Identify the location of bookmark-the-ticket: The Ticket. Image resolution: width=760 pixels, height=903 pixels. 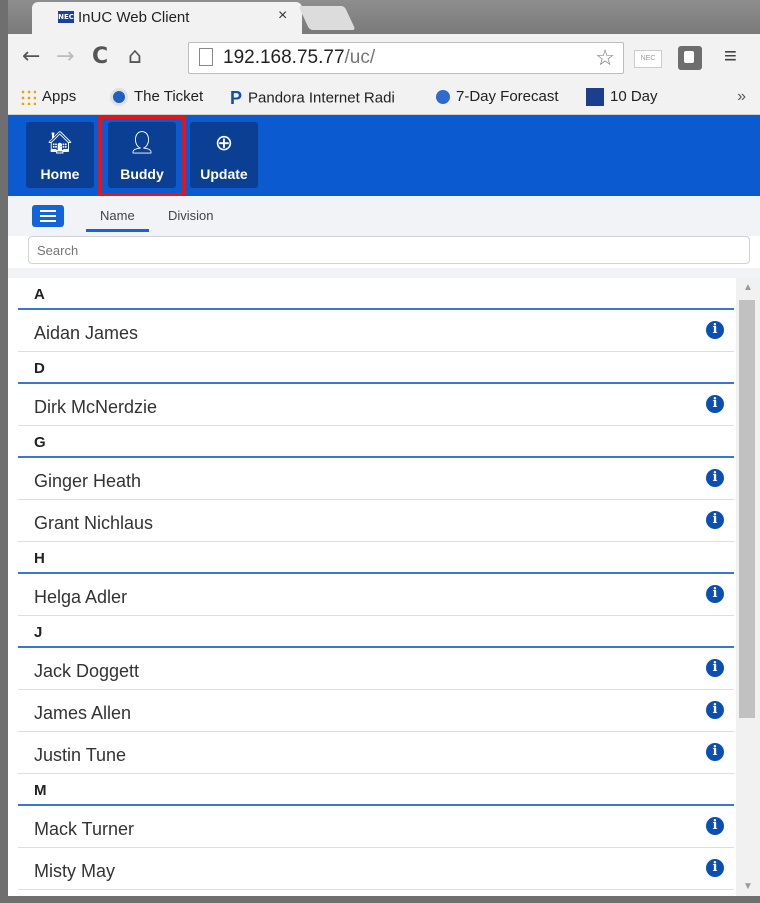
(156, 97).